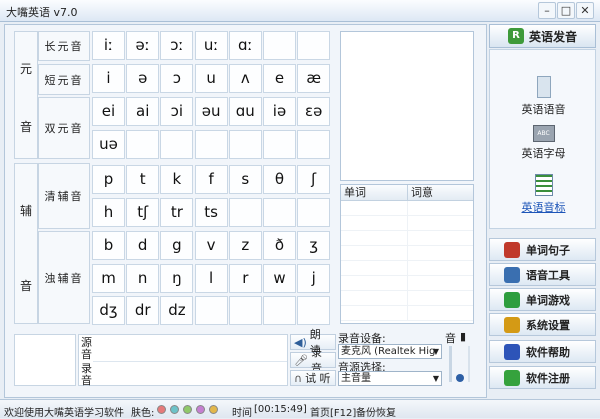  What do you see at coordinates (211, 179) in the screenshot?
I see `phonetic-symbol-cell: f` at bounding box center [211, 179].